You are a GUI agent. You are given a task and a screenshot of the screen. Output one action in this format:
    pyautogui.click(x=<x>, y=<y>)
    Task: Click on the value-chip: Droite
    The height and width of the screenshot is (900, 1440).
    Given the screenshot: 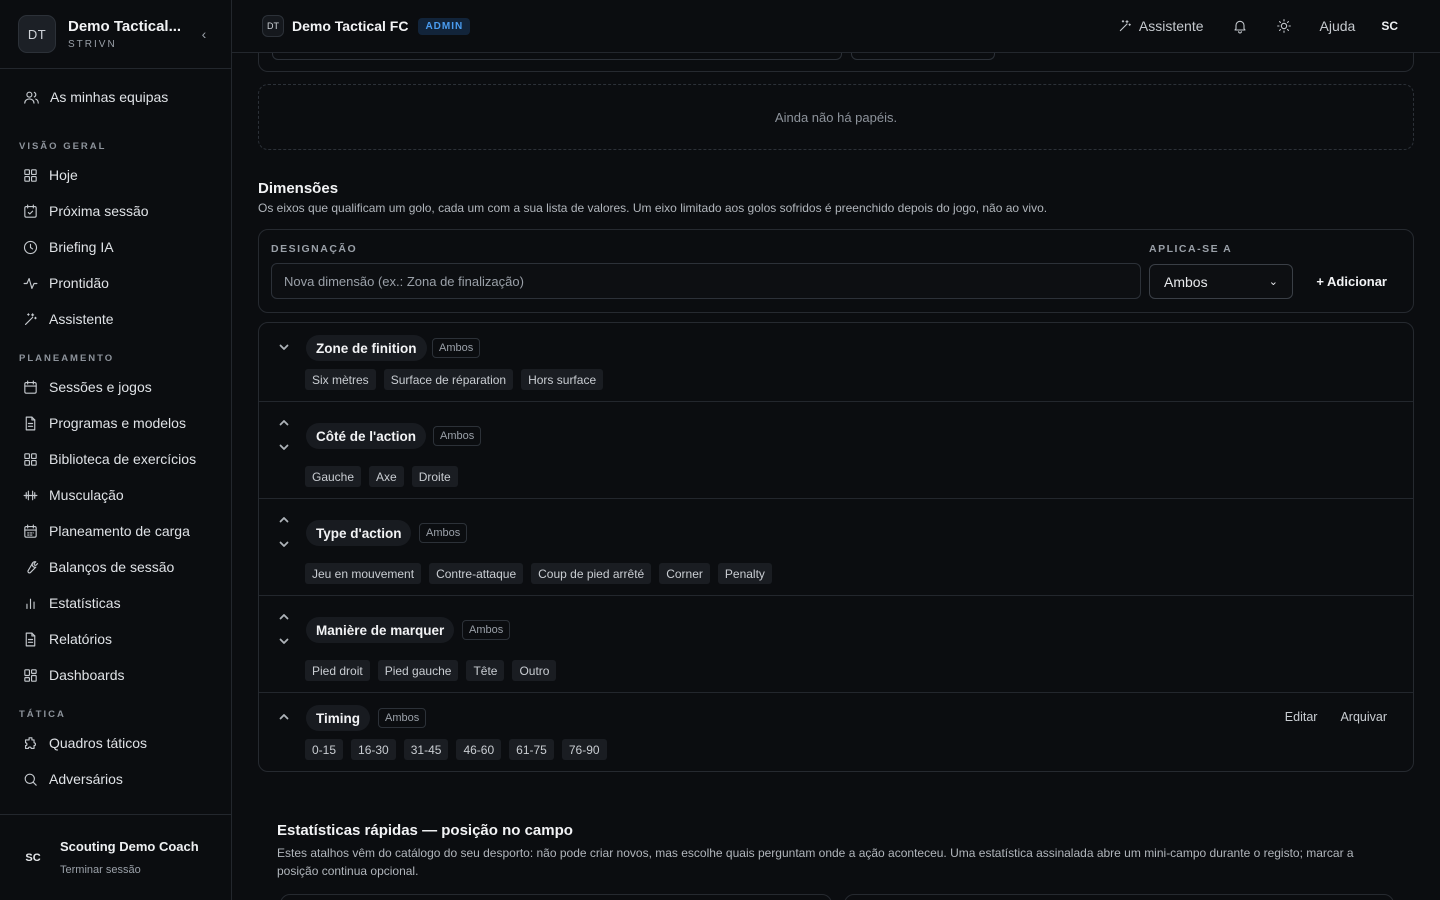 What is the action you would take?
    pyautogui.click(x=434, y=476)
    